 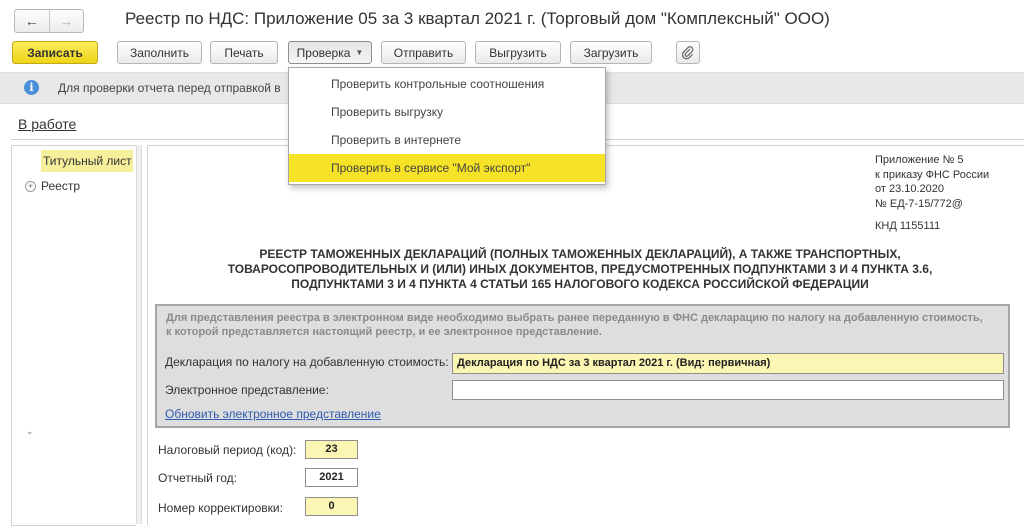 What do you see at coordinates (932, 174) in the screenshot?
I see `appendix-line: к приказу ФНС России` at bounding box center [932, 174].